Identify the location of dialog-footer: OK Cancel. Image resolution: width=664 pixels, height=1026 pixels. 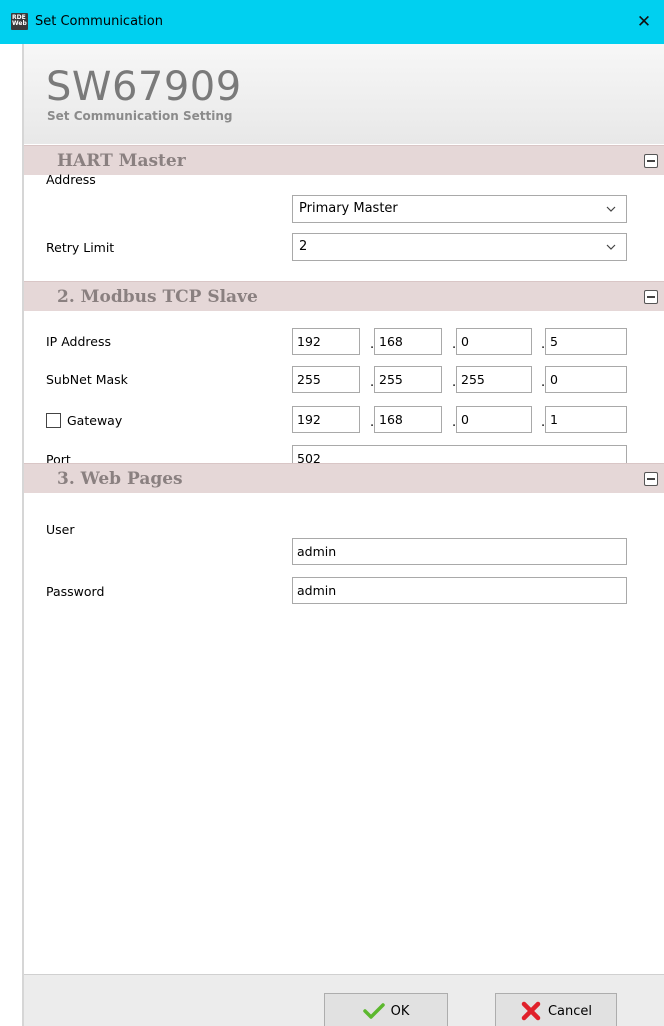
(344, 1000).